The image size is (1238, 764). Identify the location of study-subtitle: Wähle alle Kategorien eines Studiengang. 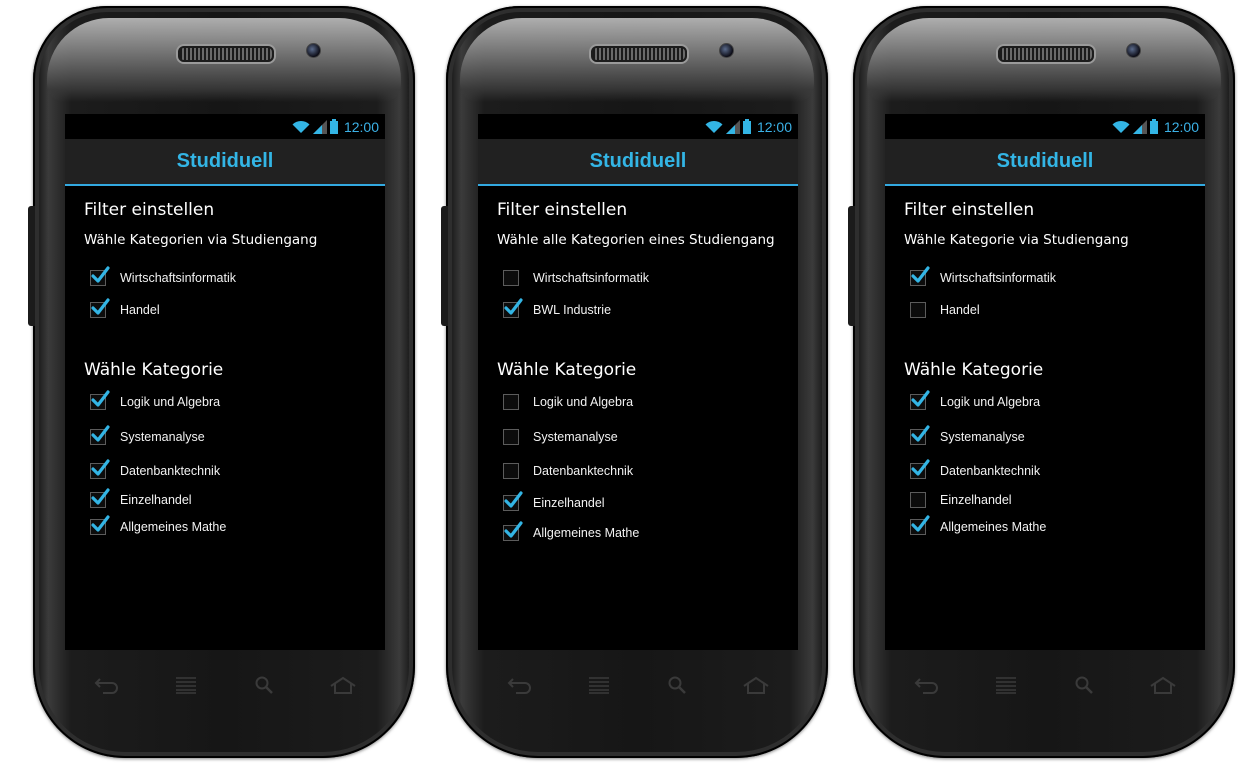
(636, 240).